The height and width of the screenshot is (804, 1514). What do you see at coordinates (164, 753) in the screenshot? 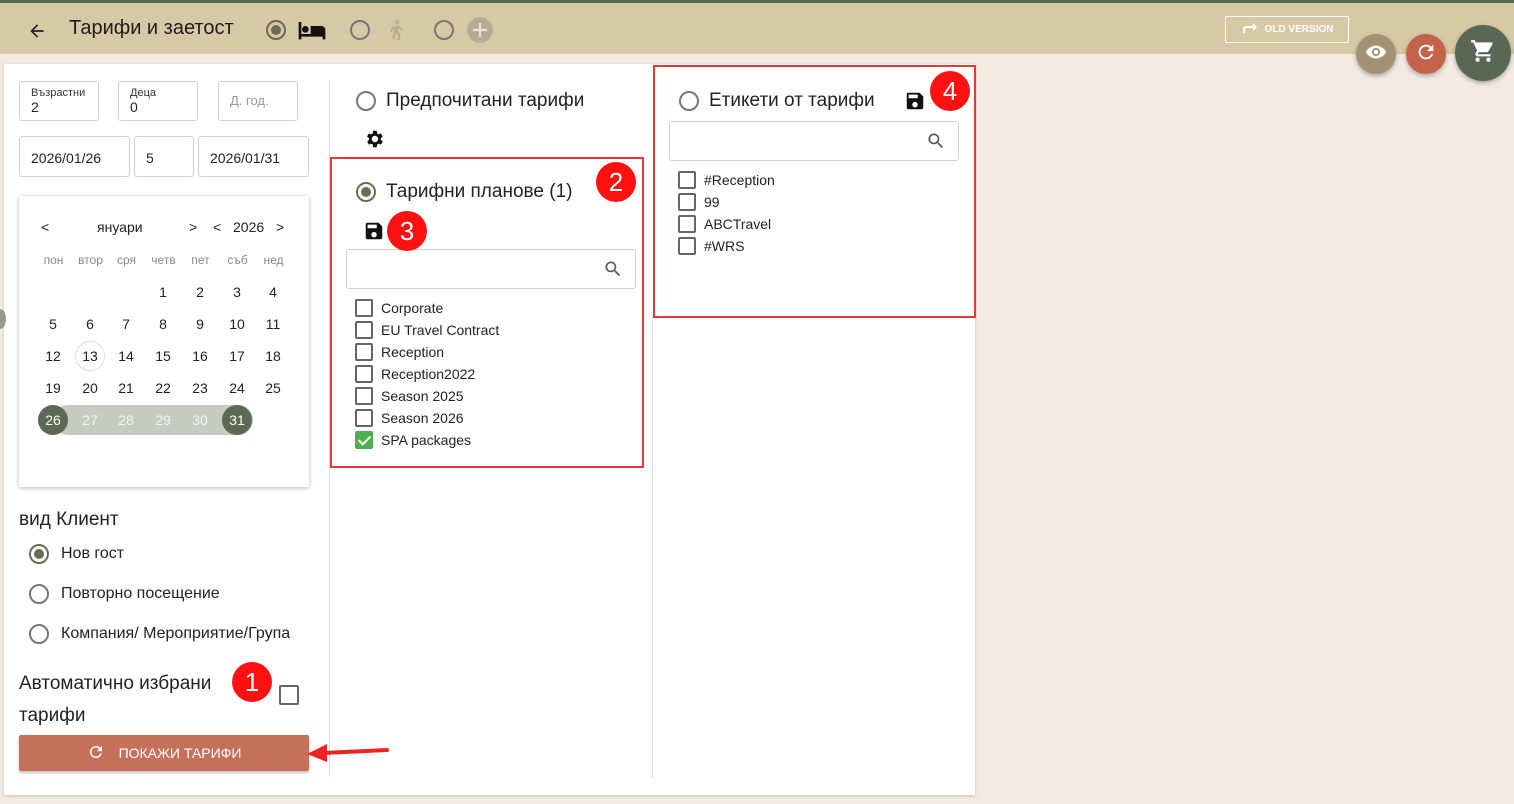
I see `show-rates-button: ПОКАЖИ ТАРИФИ` at bounding box center [164, 753].